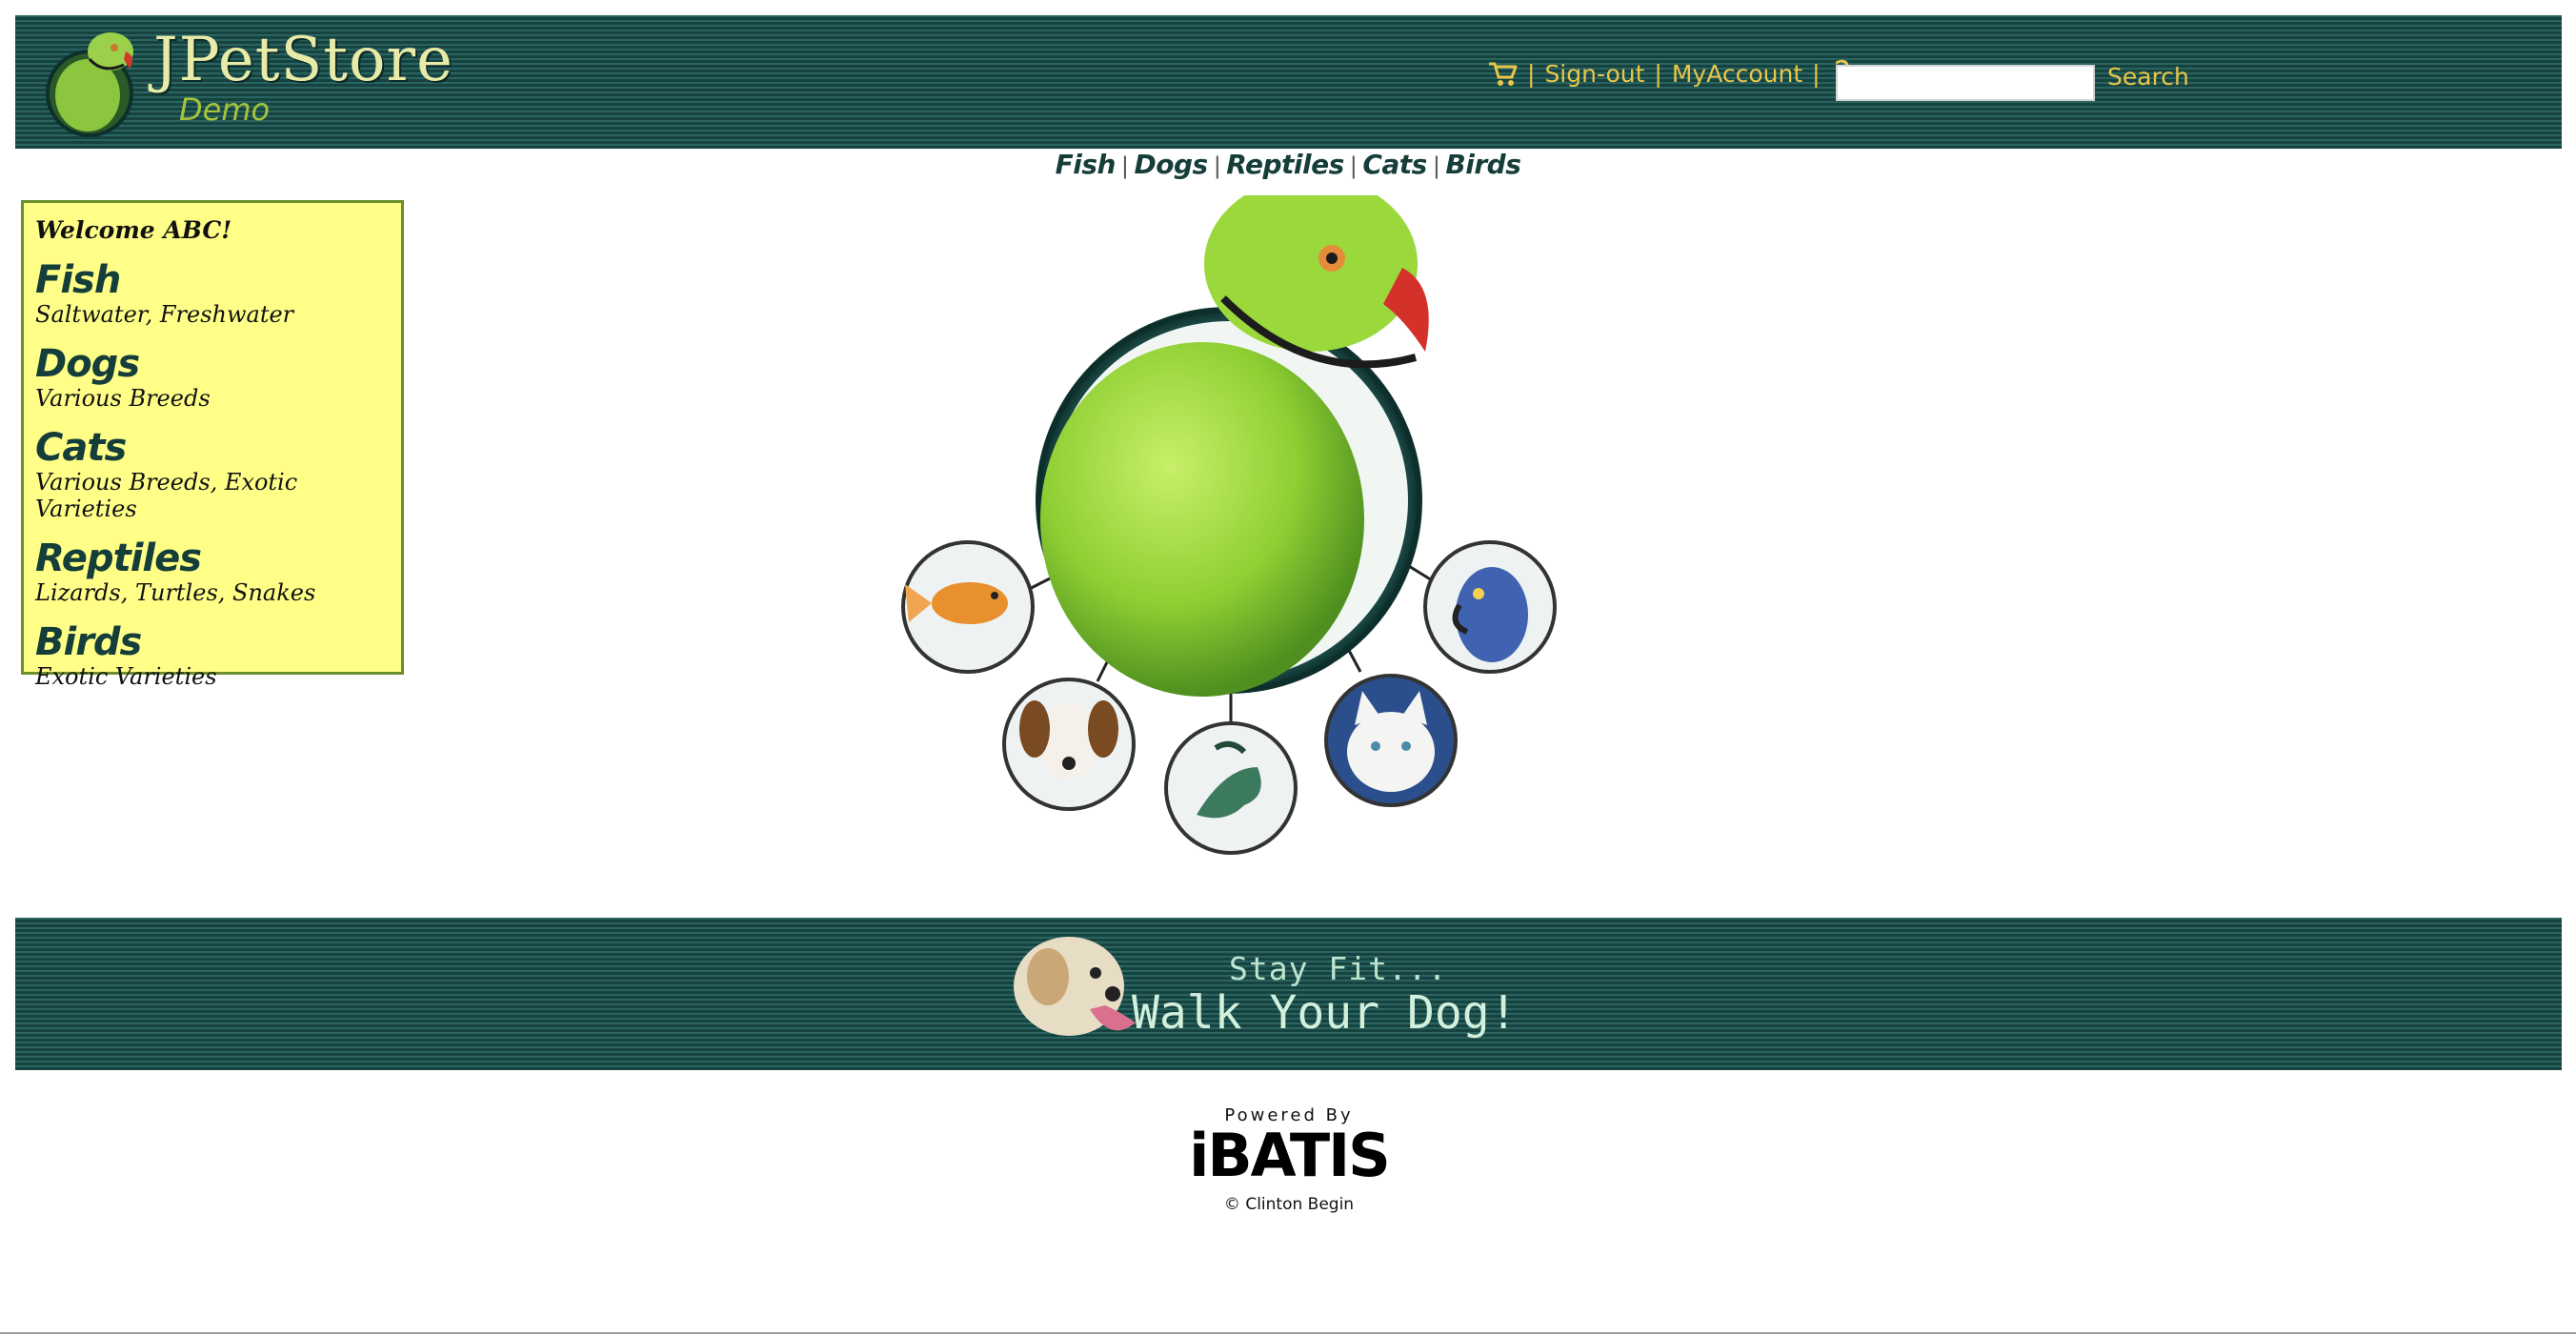  Describe the element at coordinates (225, 109) in the screenshot. I see `logo-subtitle: Demo` at that location.